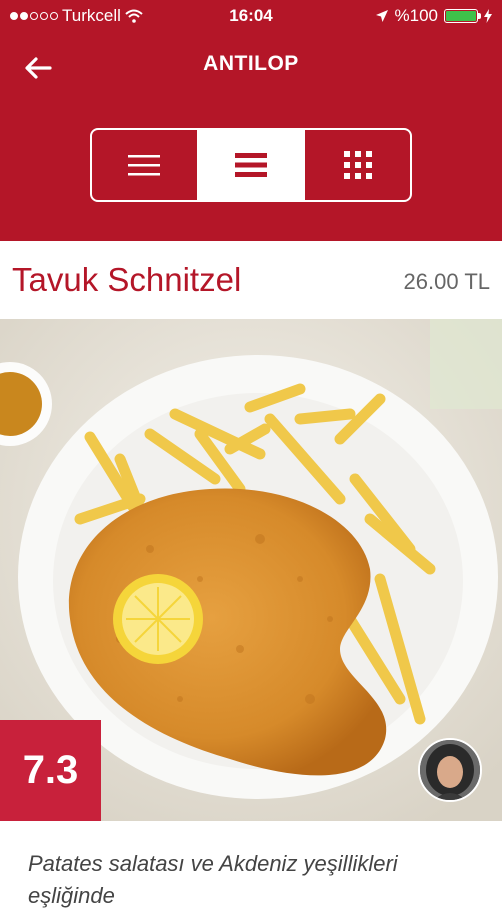 This screenshot has width=502, height=912. I want to click on dish-name: Tavuk Schnitzel, so click(127, 279).